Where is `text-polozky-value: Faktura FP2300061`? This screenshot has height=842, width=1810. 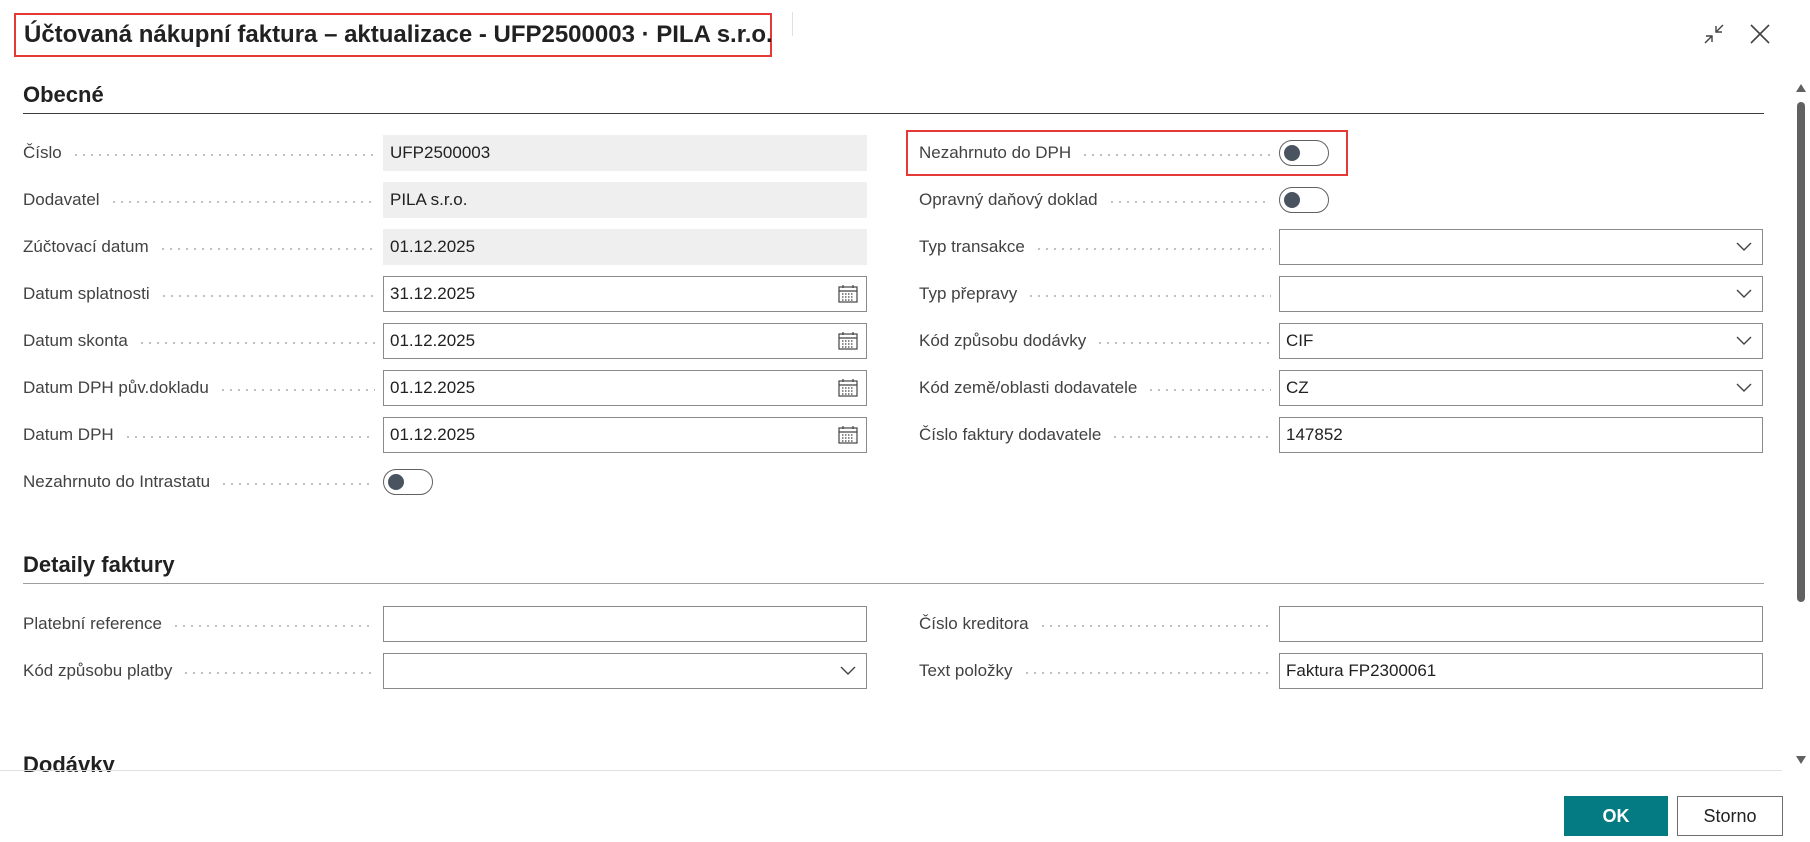
text-polozky-value: Faktura FP2300061 is located at coordinates (1361, 670).